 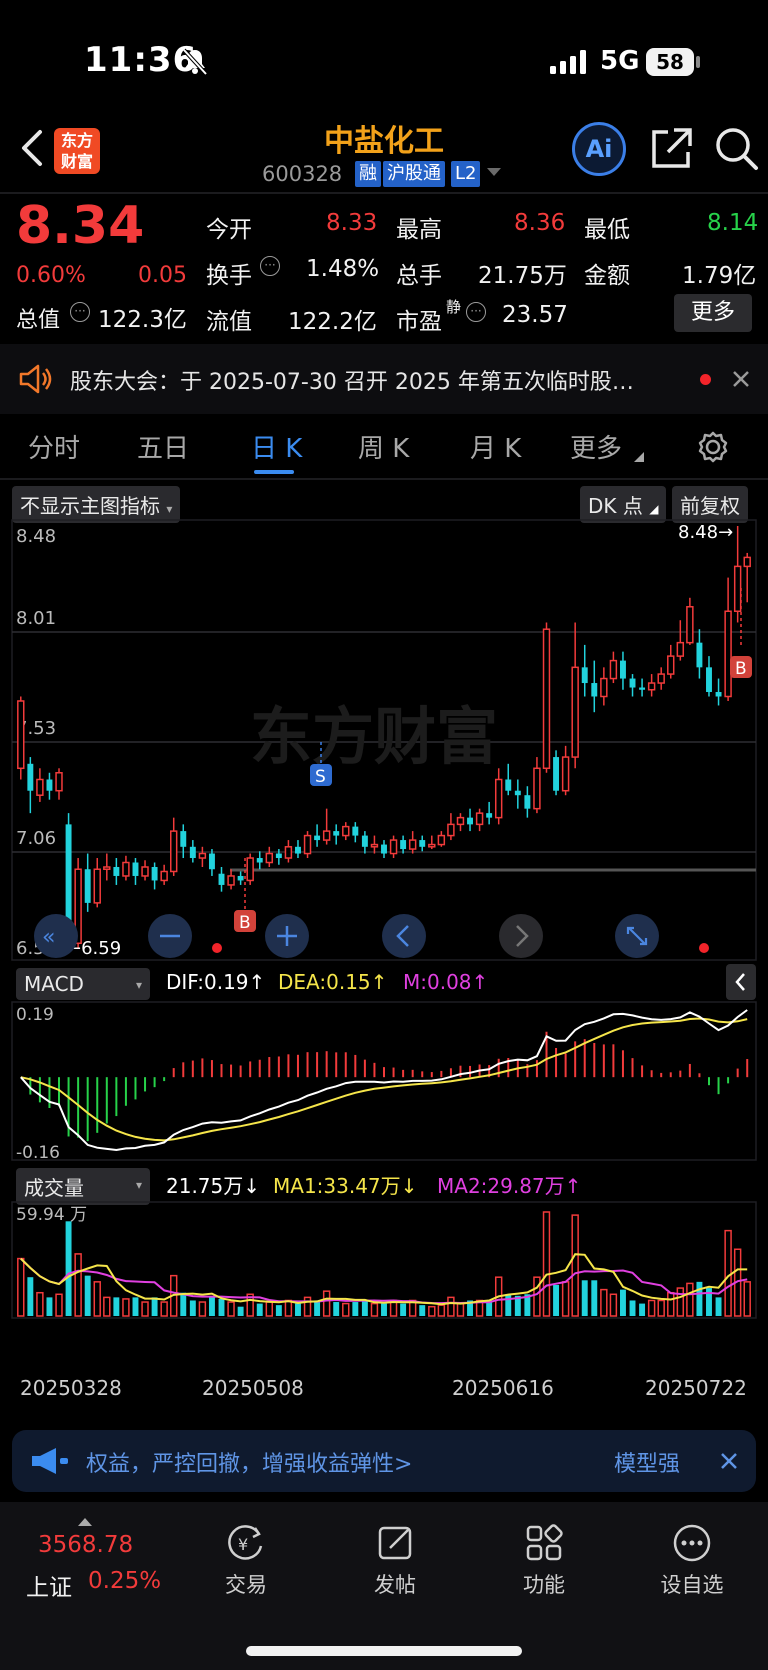 What do you see at coordinates (509, 1186) in the screenshot?
I see `vol-ma2: MA2:29.87万↑` at bounding box center [509, 1186].